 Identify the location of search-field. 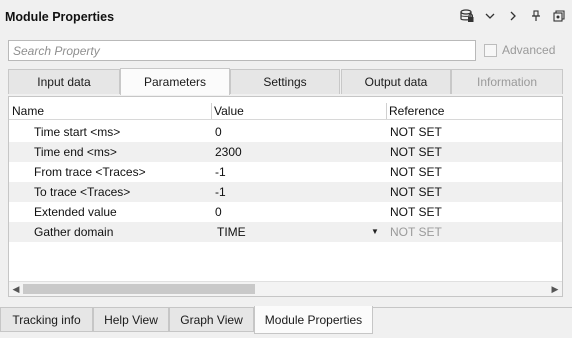
(242, 50).